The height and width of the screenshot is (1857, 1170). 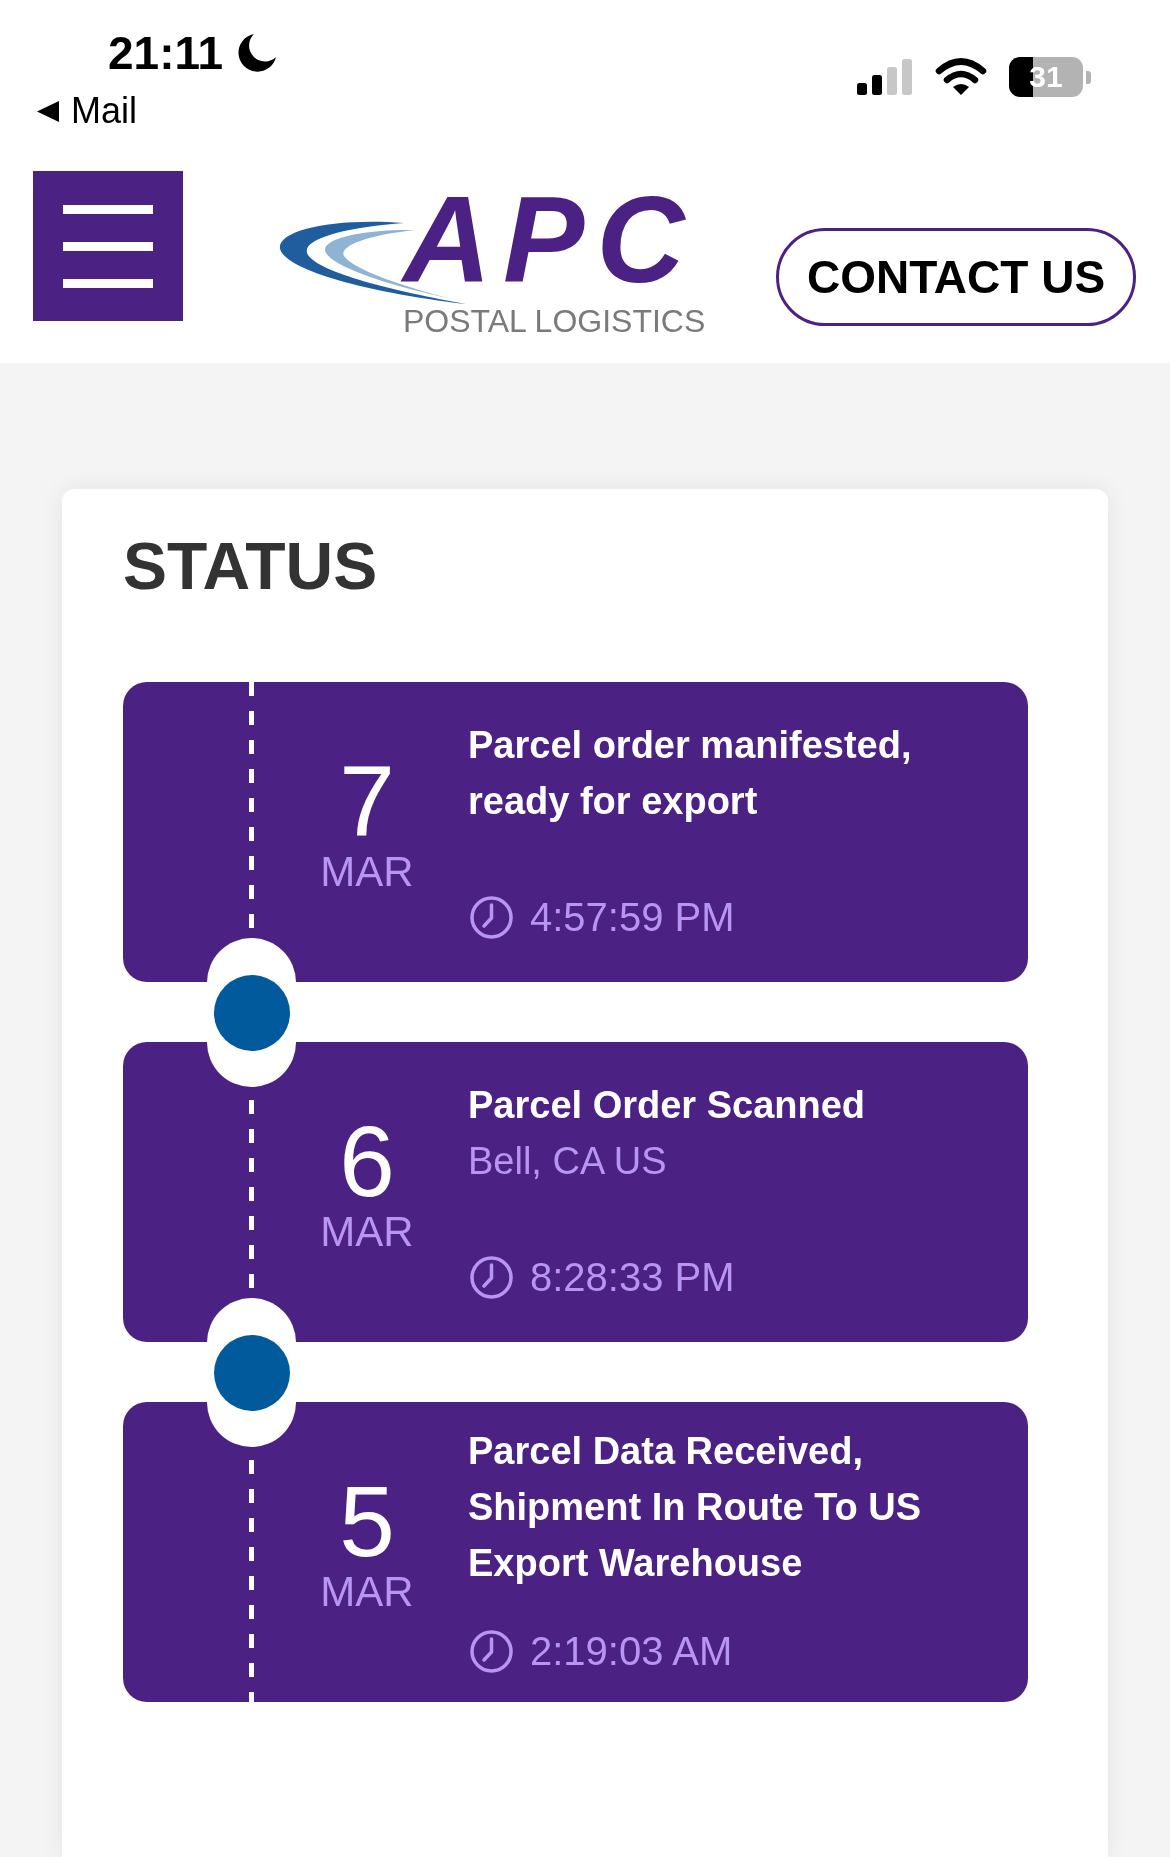 What do you see at coordinates (885, 77) in the screenshot?
I see `signal-icon` at bounding box center [885, 77].